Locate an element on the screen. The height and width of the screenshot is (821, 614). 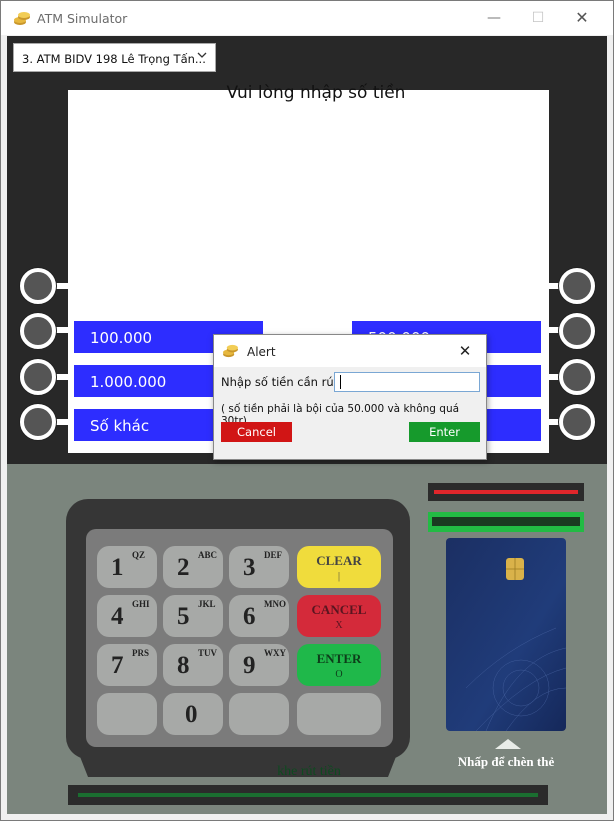
key-2: 2 ABC is located at coordinates (193, 567).